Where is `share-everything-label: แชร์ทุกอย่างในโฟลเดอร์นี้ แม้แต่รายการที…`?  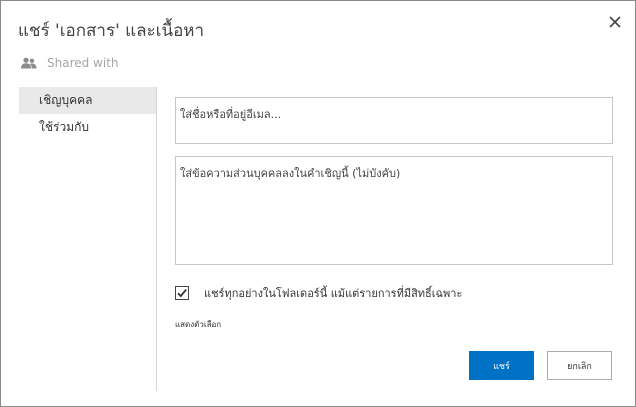 share-everything-label: แชร์ทุกอย่างในโฟลเดอร์นี้ แม้แต่รายการที… is located at coordinates (333, 293).